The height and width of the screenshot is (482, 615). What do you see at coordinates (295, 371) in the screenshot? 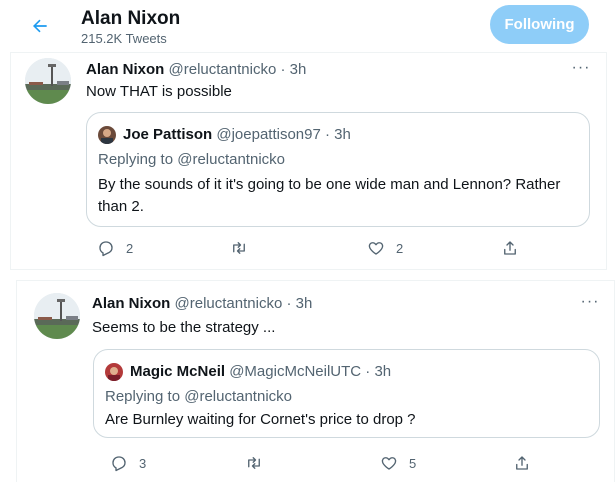
I see `quote-author-handle: @MagicMcNeilUTC` at bounding box center [295, 371].